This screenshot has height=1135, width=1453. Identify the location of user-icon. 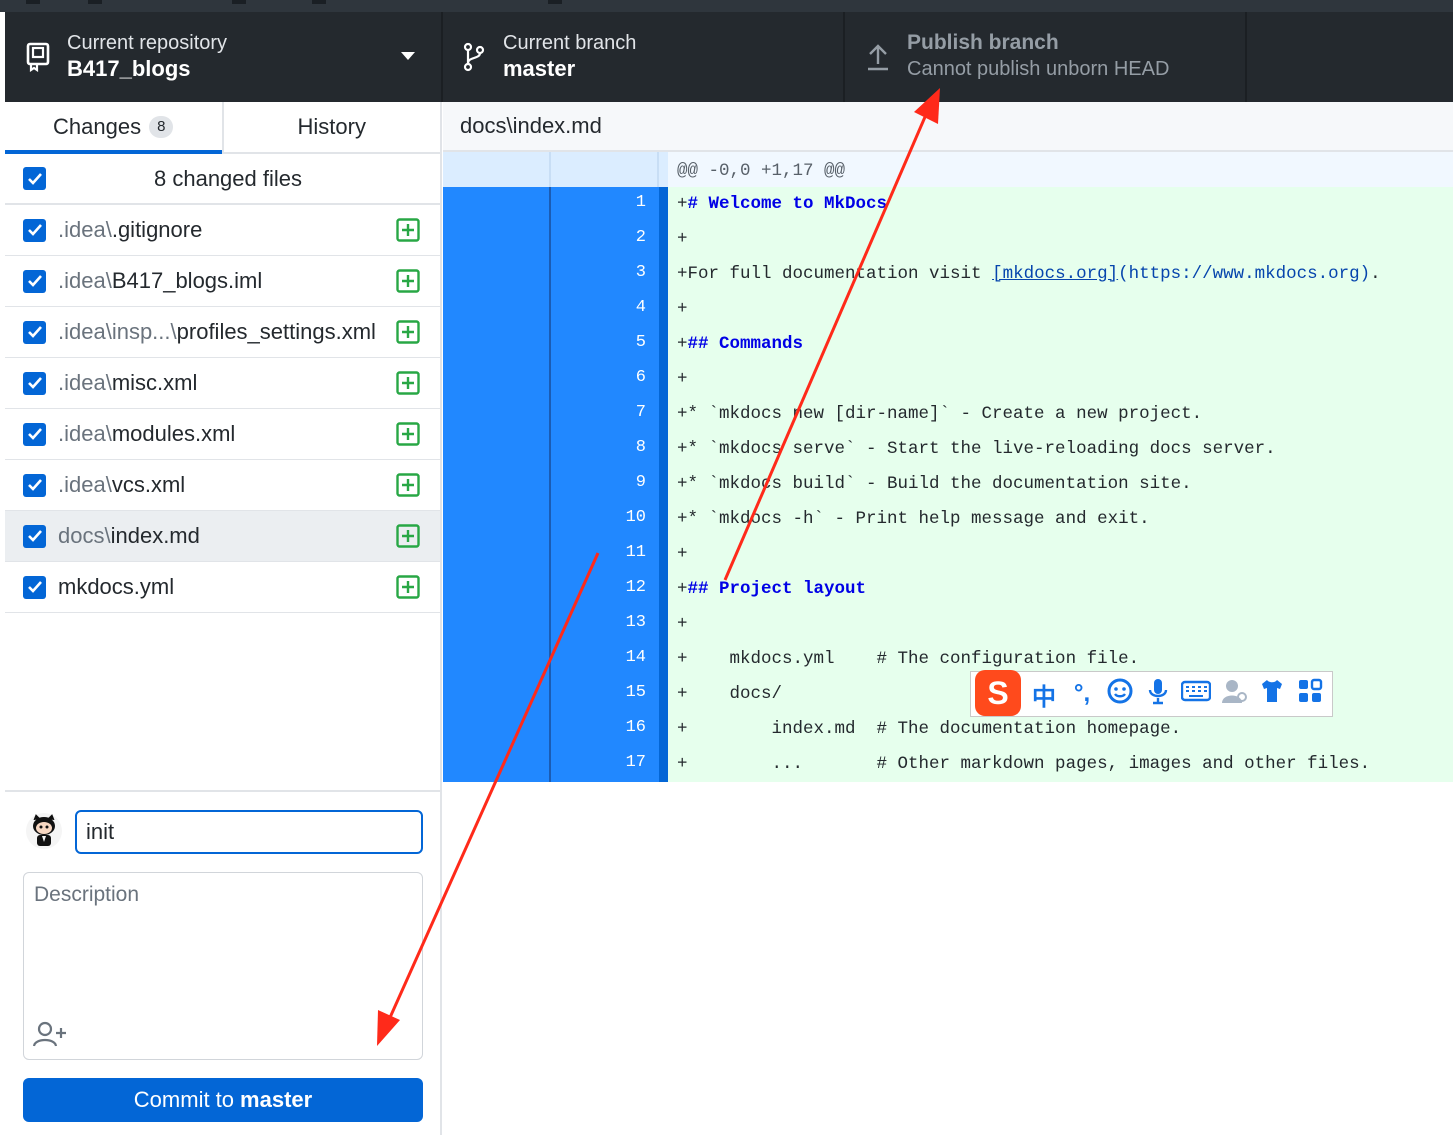
(1234, 694).